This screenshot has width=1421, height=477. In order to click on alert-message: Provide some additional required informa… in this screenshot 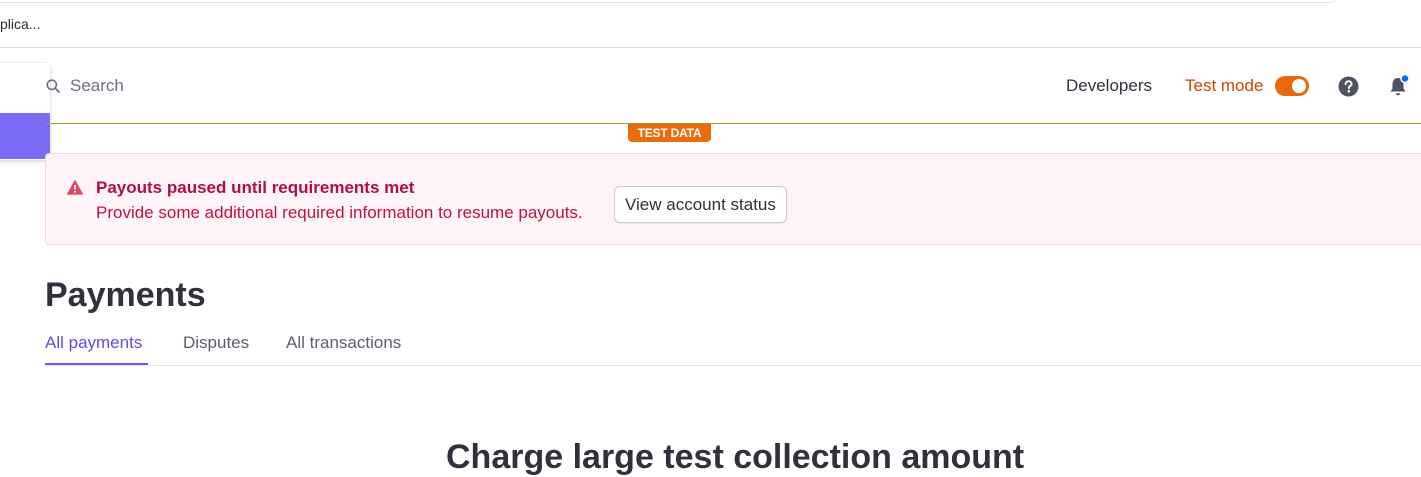, I will do `click(339, 212)`.